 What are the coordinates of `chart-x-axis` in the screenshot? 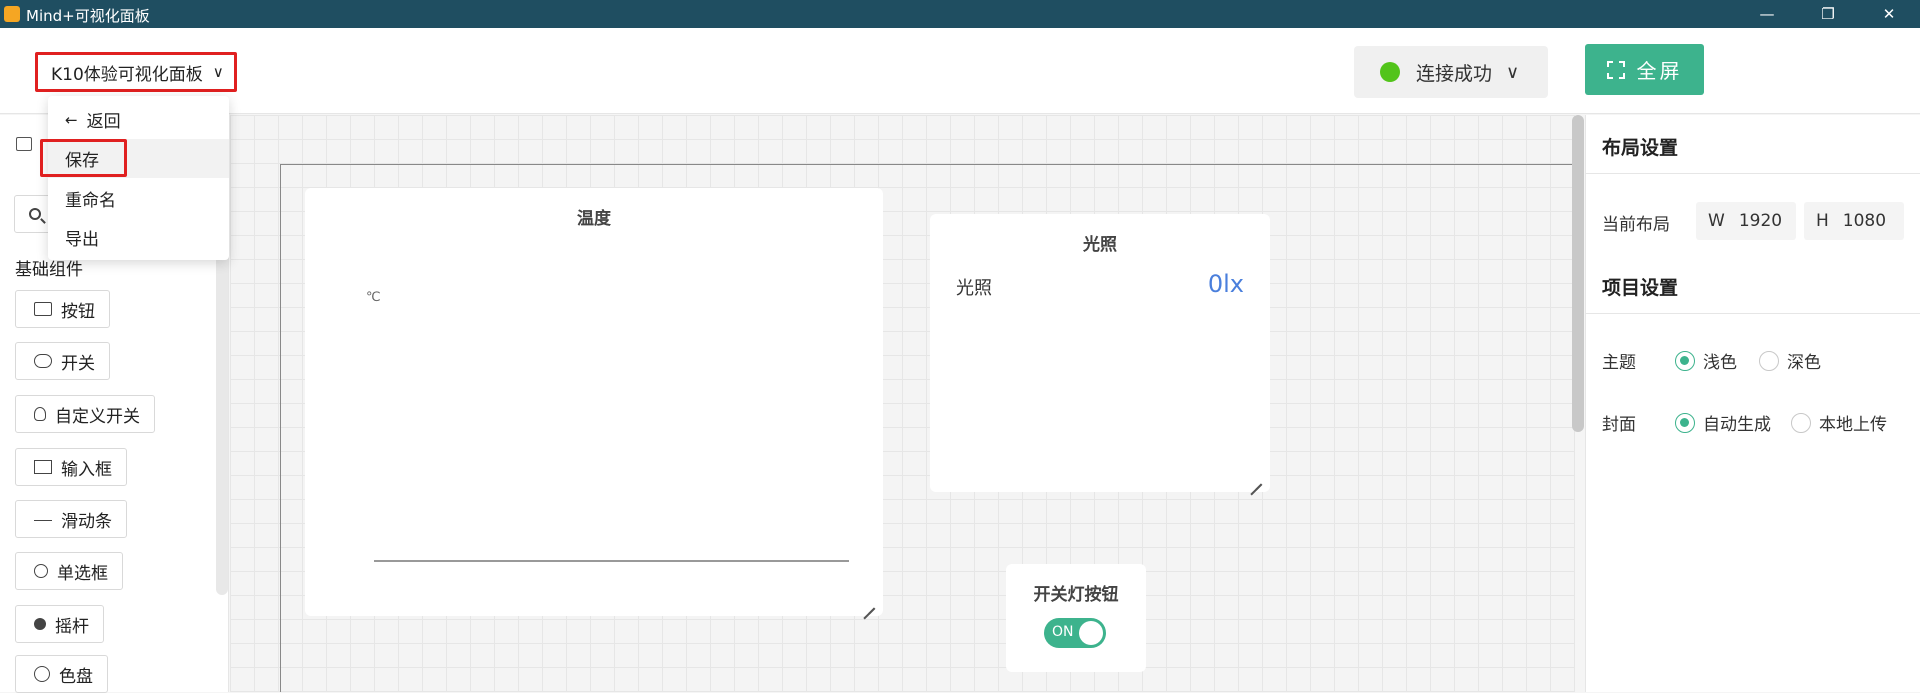 It's located at (611, 561).